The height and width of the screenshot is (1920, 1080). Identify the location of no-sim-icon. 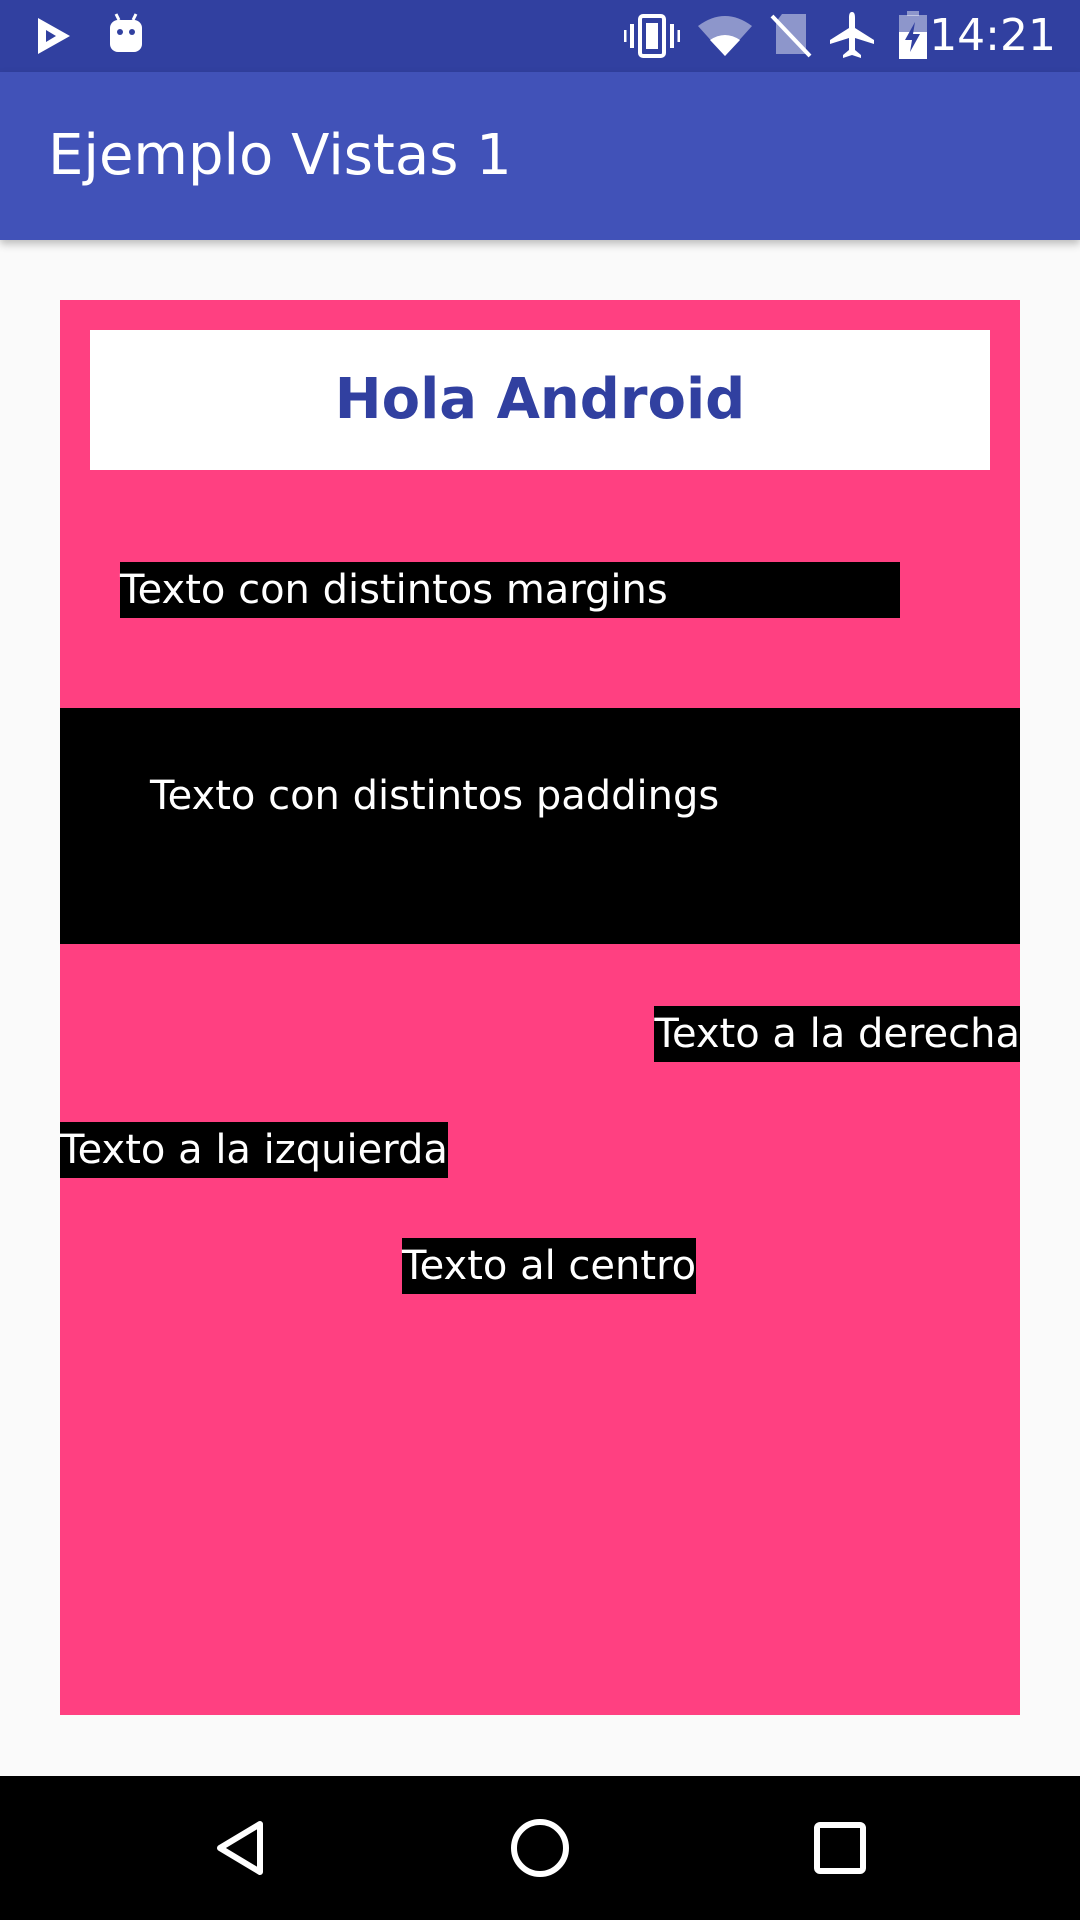
(791, 36).